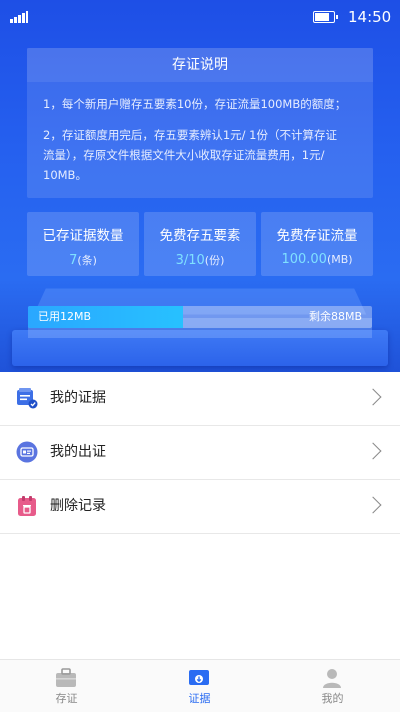 The image size is (400, 712). Describe the element at coordinates (66, 698) in the screenshot. I see `tab-label: 存证` at that location.